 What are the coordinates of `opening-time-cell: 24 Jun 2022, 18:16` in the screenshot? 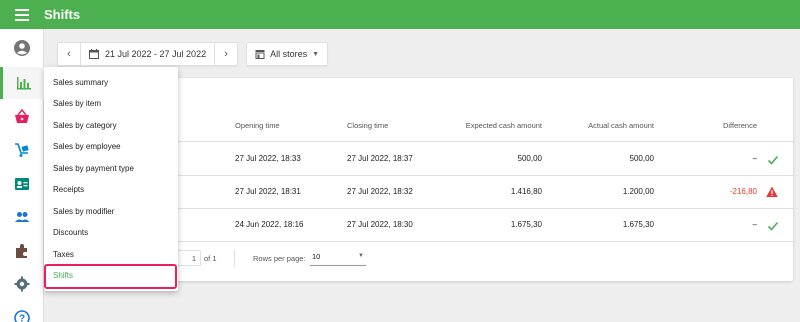 It's located at (269, 224).